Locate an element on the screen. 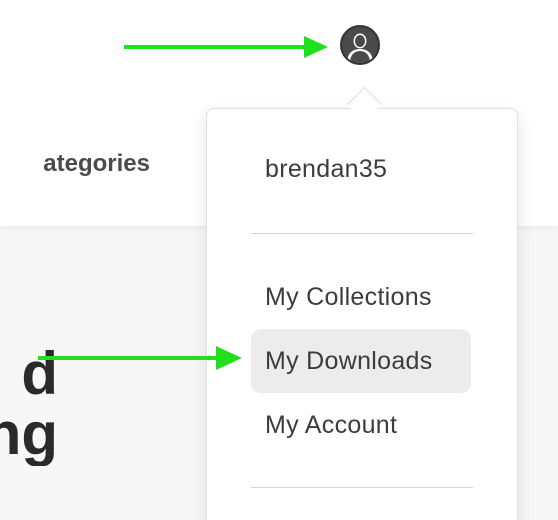  hero-heading-line-1: d is located at coordinates (39, 374).